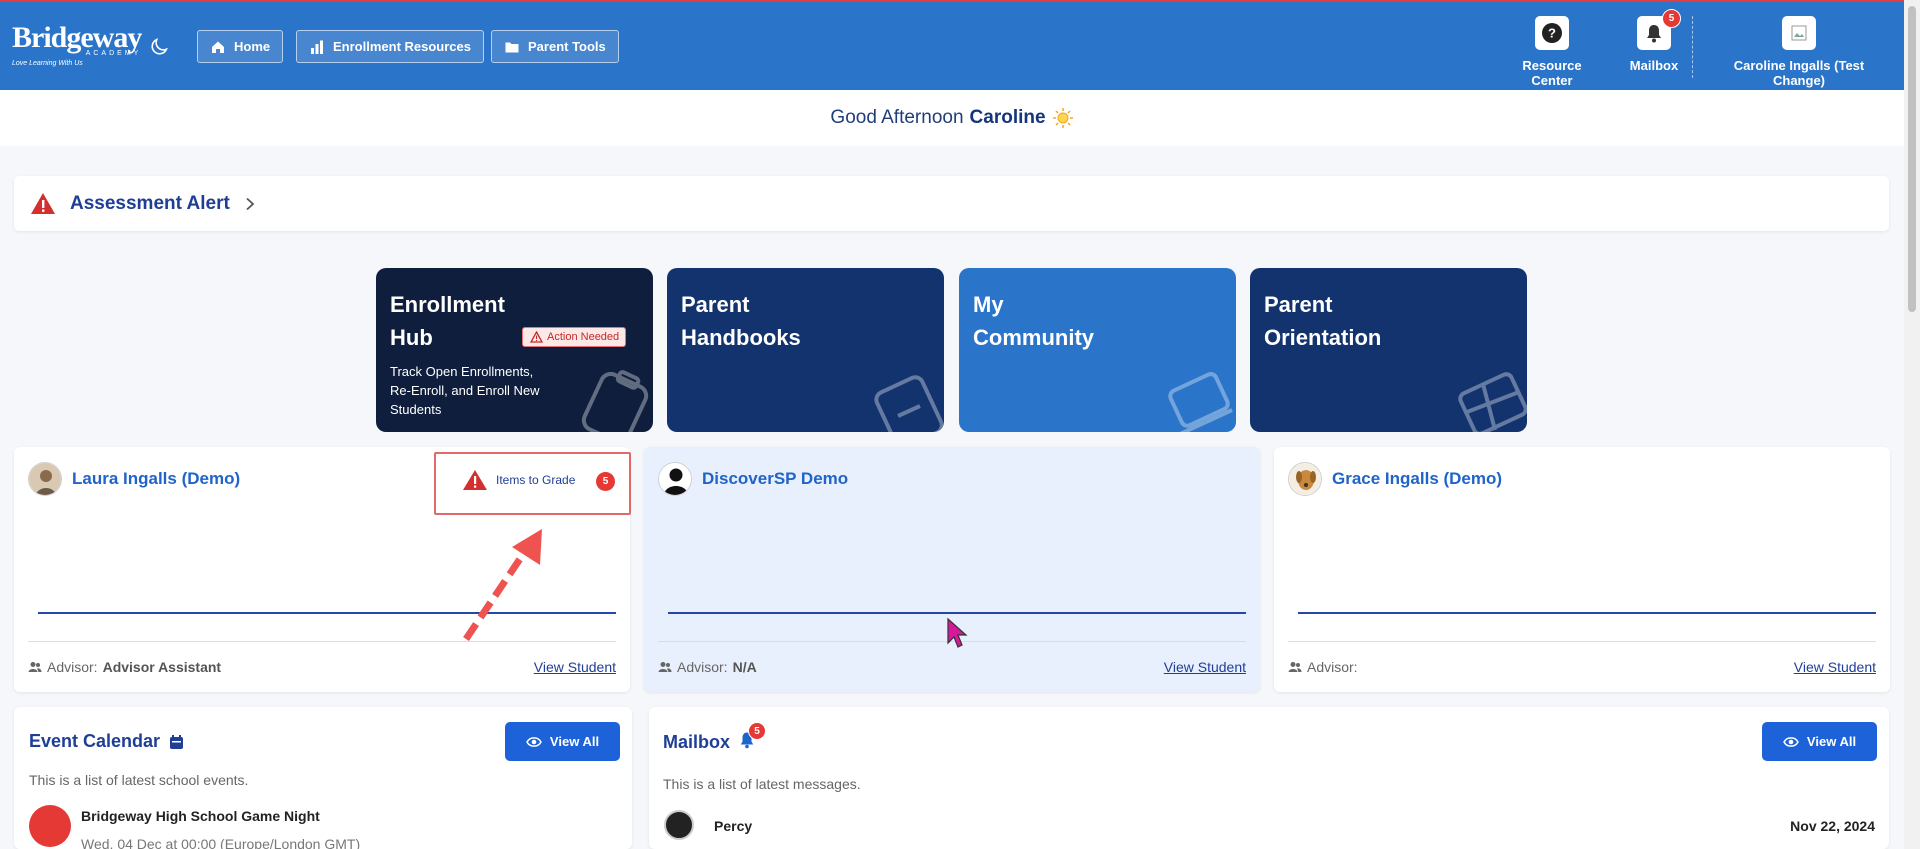 The image size is (1920, 849). I want to click on sun-icon, so click(1062, 118).